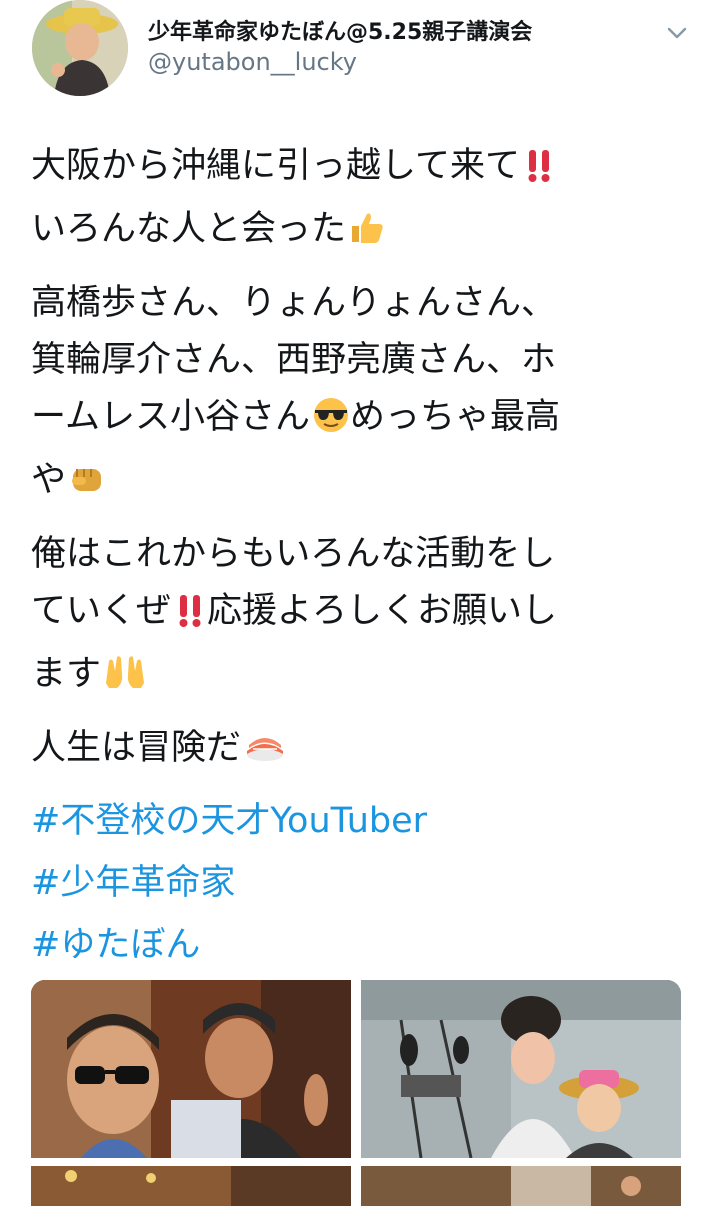 The image size is (711, 1206). Describe the element at coordinates (229, 821) in the screenshot. I see `hashtag-link: #不登校の天才YouTuber` at that location.